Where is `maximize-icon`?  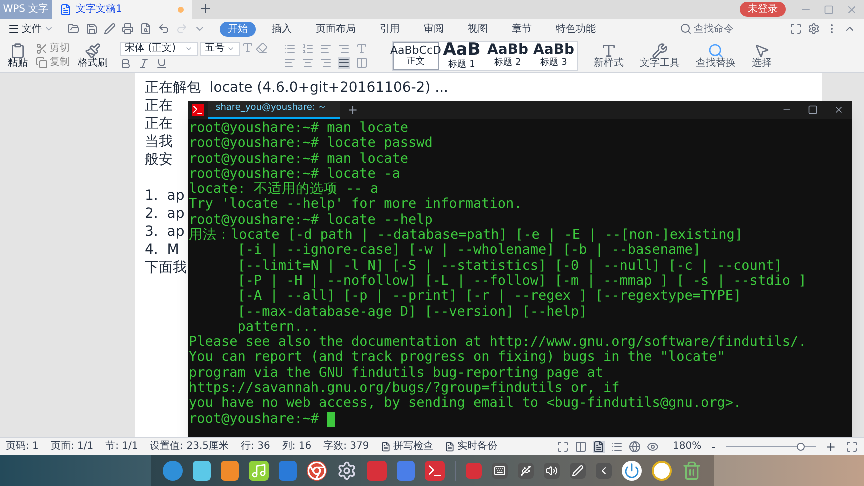
maximize-icon is located at coordinates (813, 110).